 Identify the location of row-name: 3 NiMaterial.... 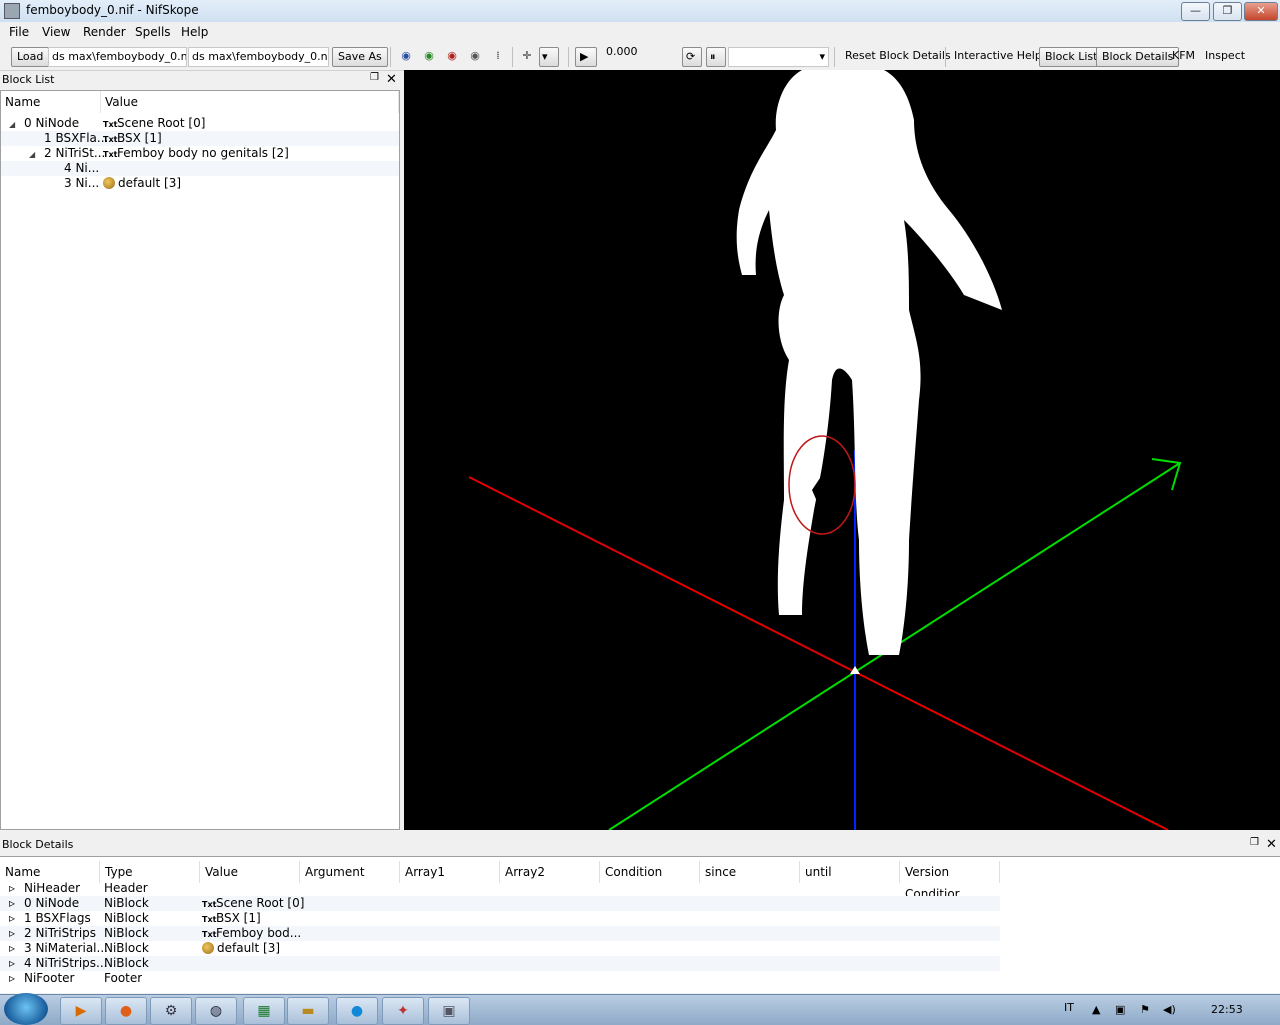
(66, 948).